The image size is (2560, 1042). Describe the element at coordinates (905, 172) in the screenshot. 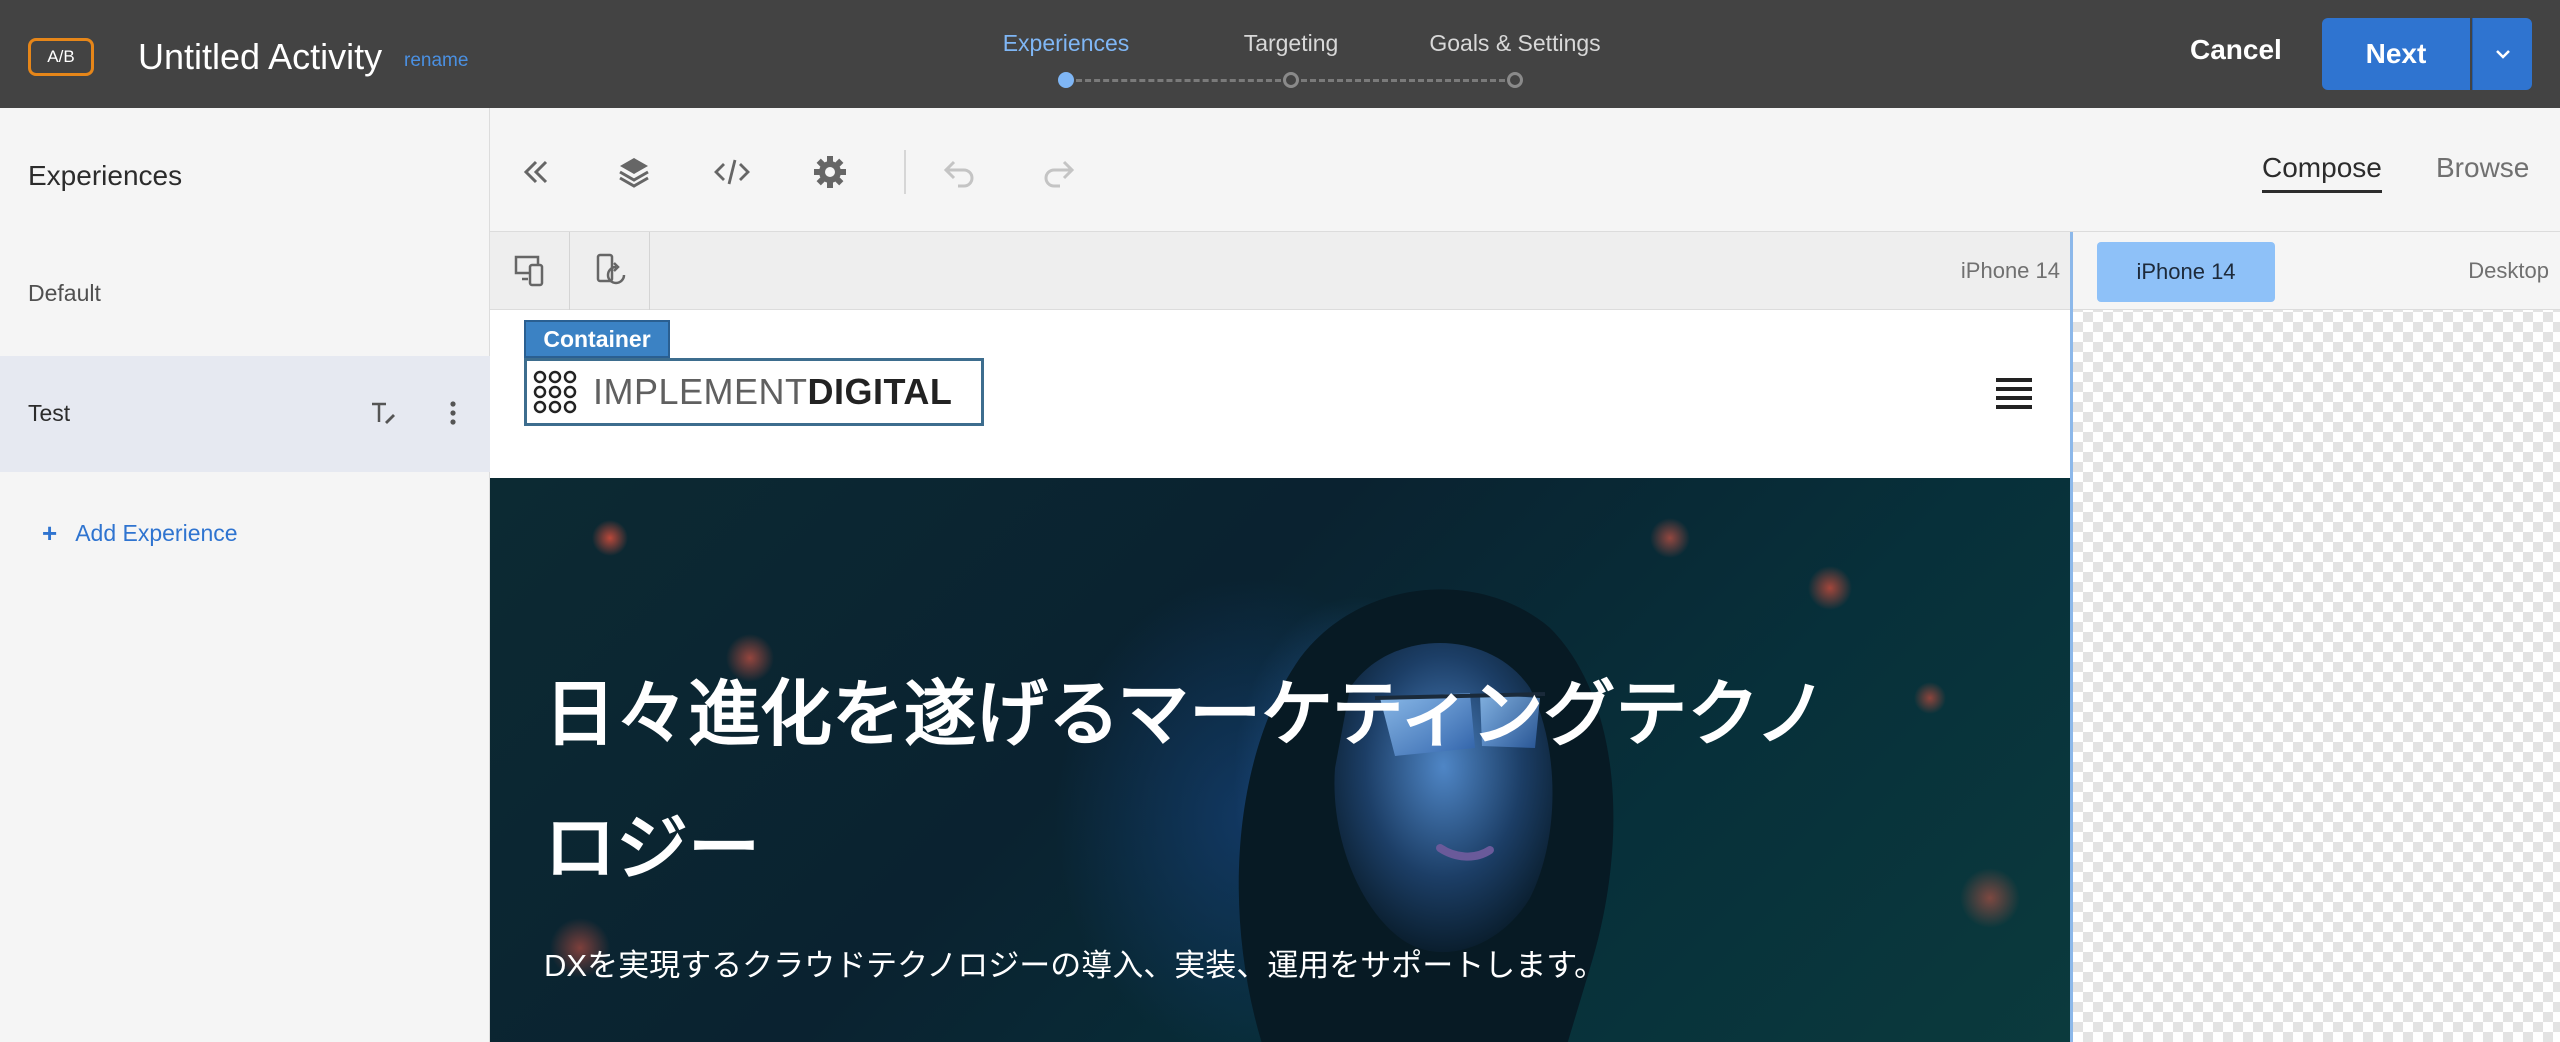

I see `toolbar-separator` at that location.